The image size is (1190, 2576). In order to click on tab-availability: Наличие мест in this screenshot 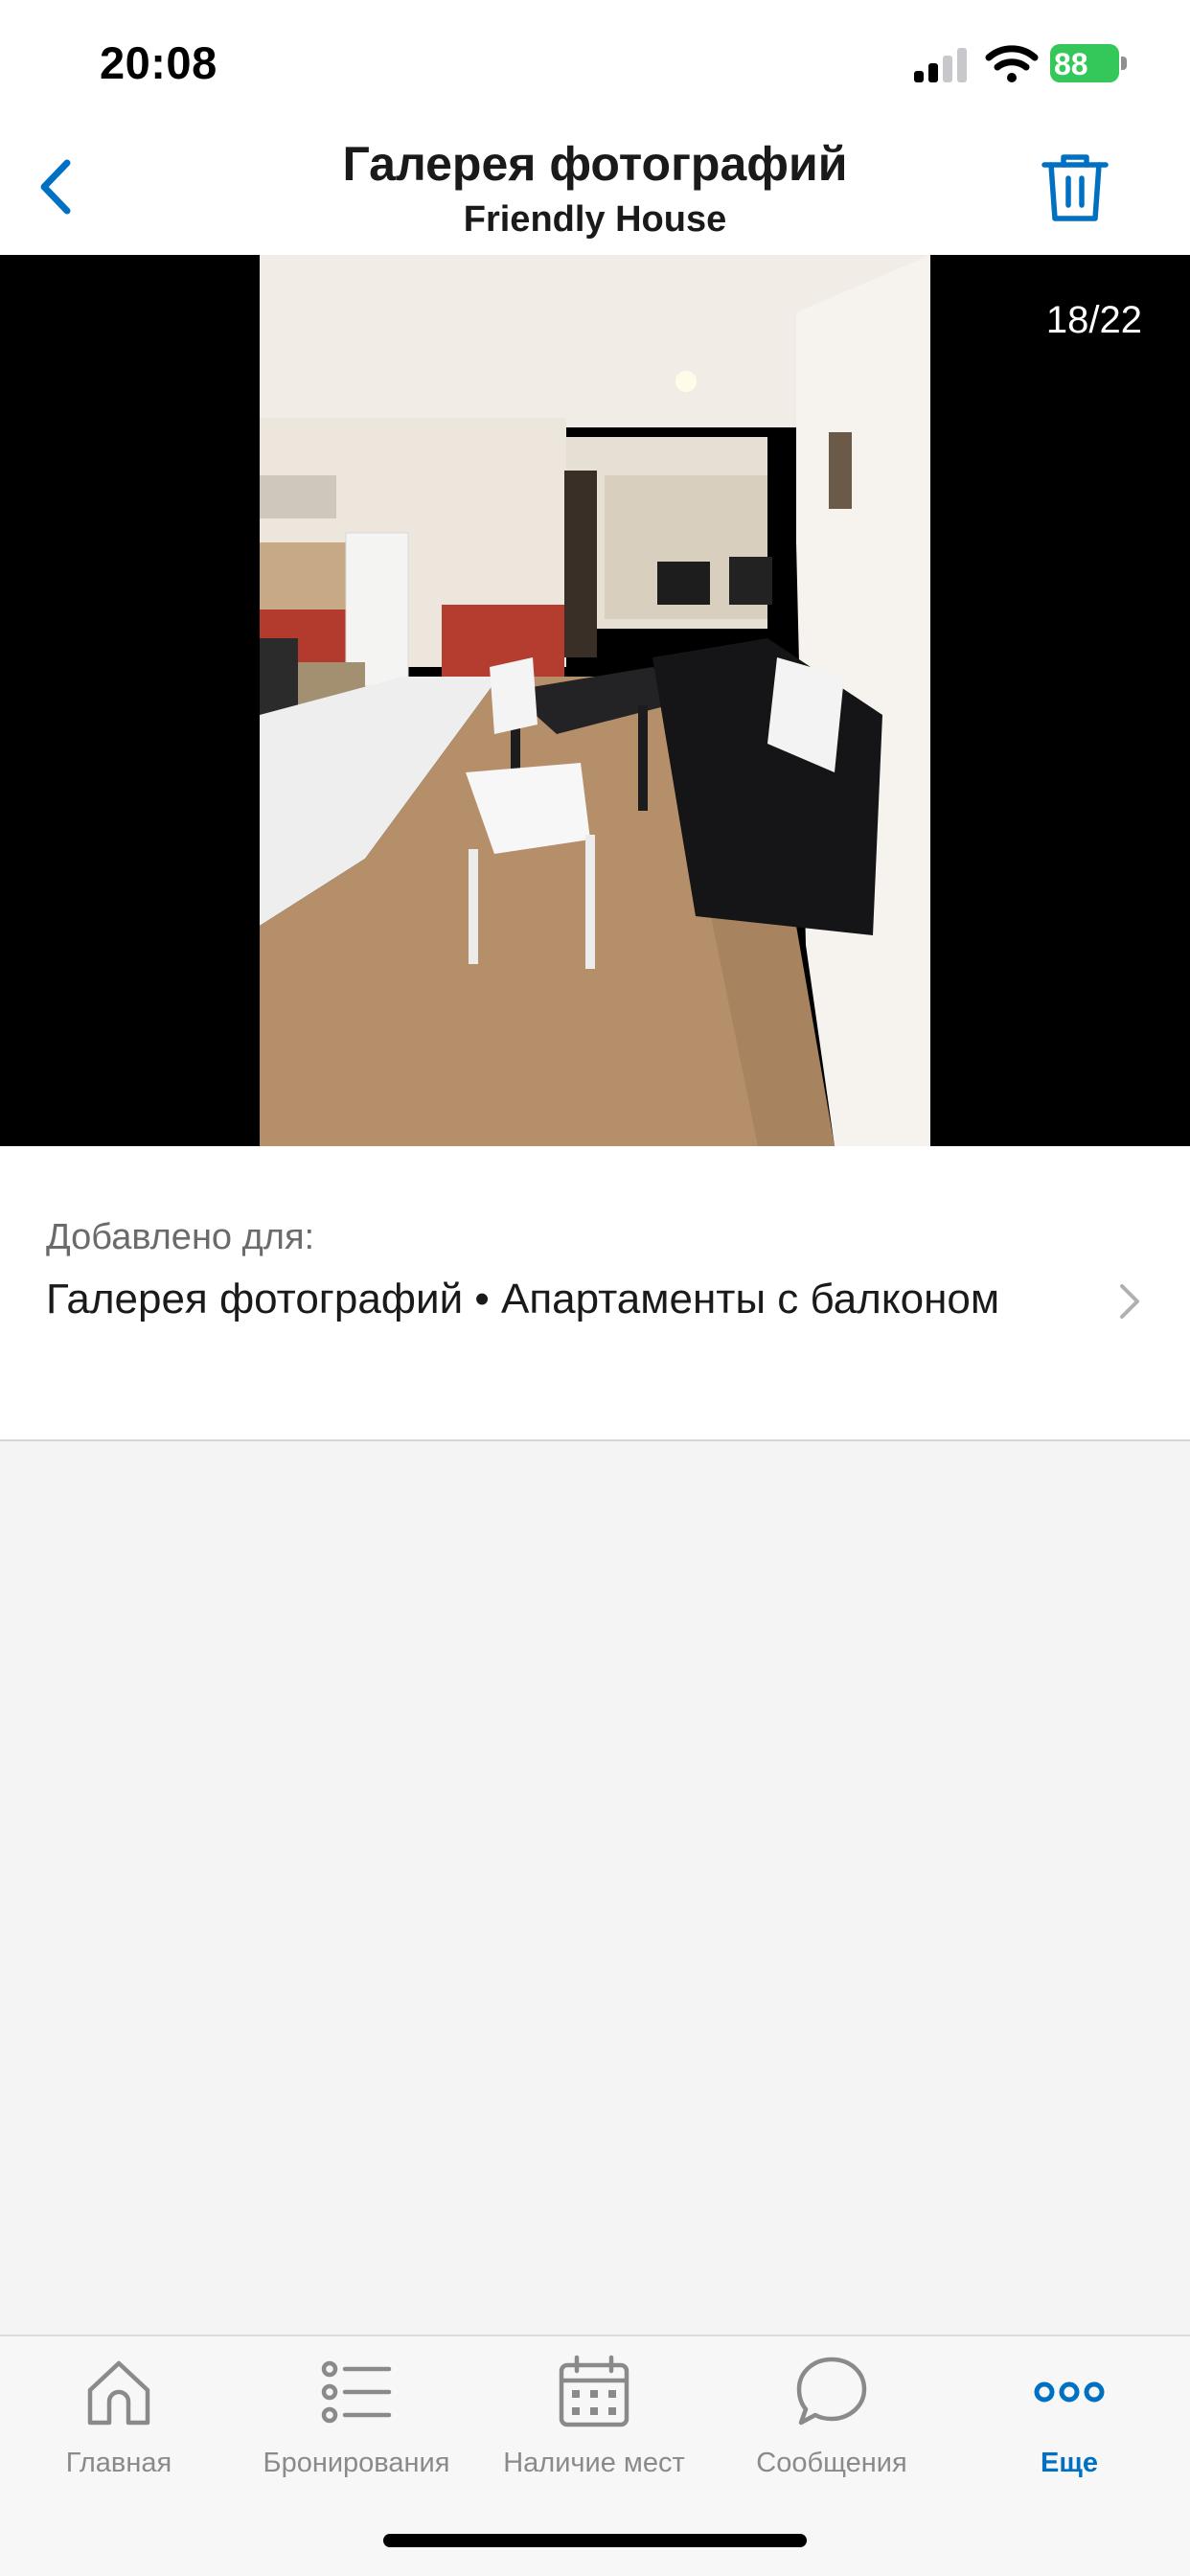, I will do `click(594, 2425)`.